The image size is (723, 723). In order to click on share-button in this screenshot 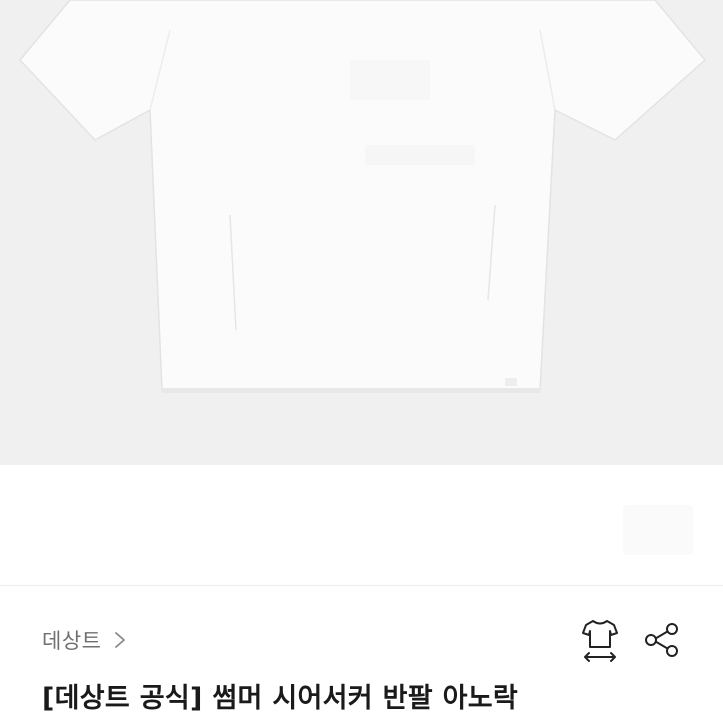, I will do `click(662, 642)`.